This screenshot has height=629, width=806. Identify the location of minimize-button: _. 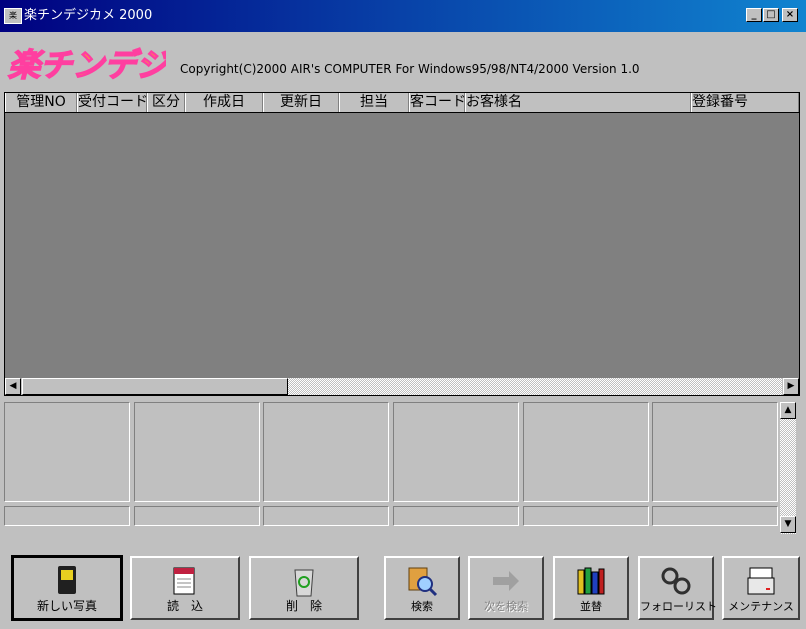
(754, 15).